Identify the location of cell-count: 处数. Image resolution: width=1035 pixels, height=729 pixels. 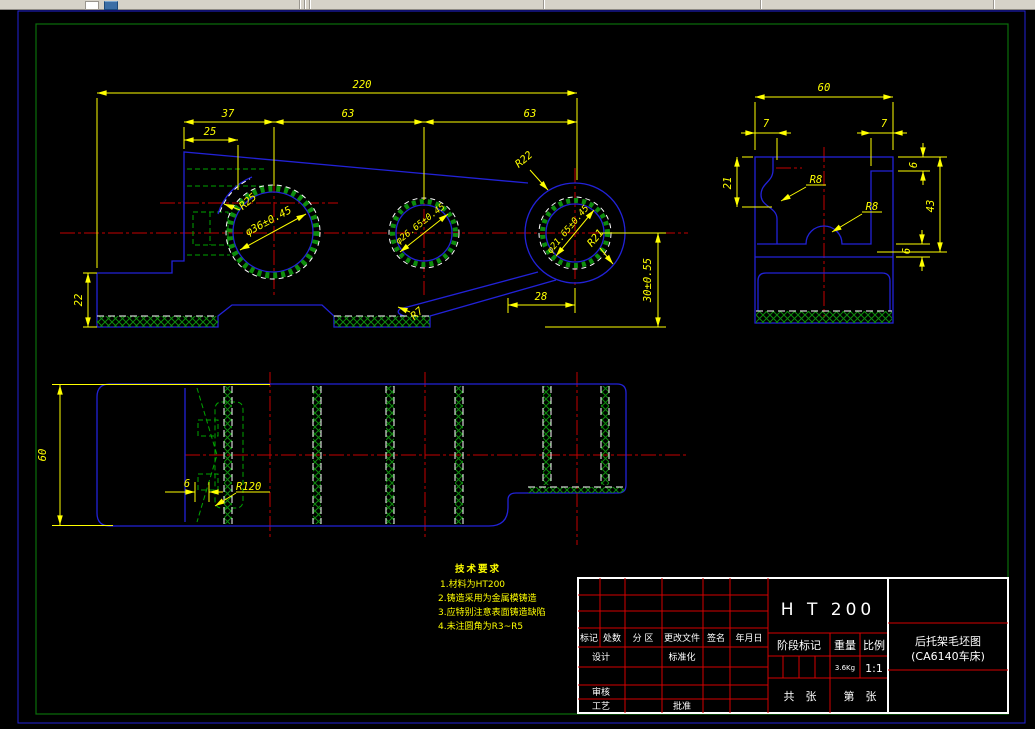
(612, 638).